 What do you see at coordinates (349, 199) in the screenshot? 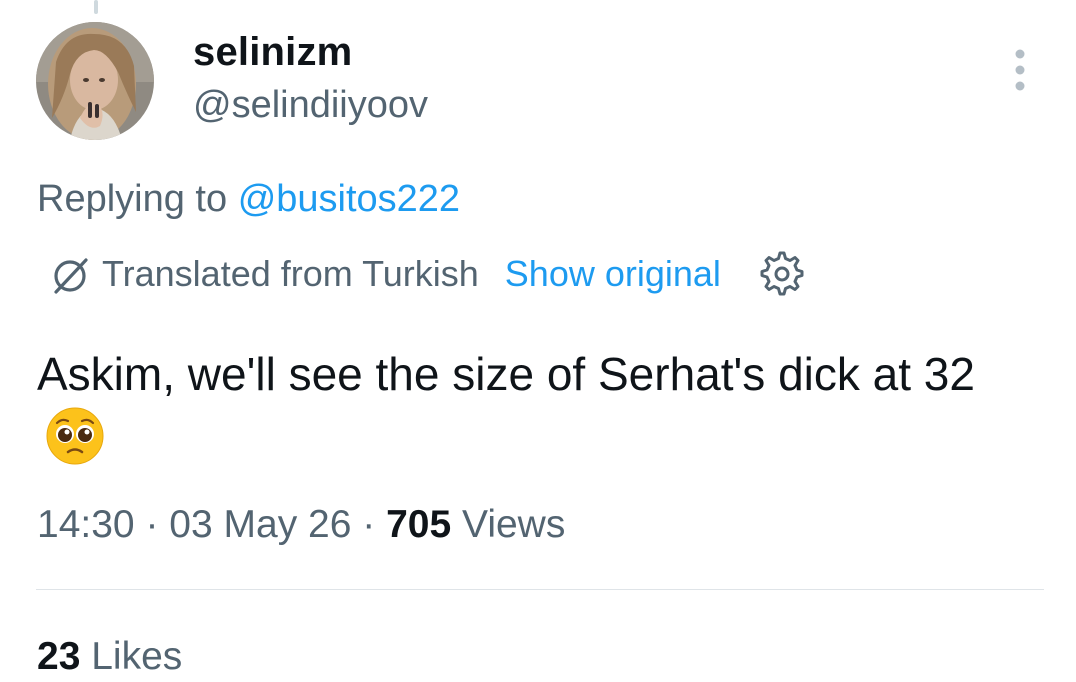
I see `reply-mention-link: @busitos222` at bounding box center [349, 199].